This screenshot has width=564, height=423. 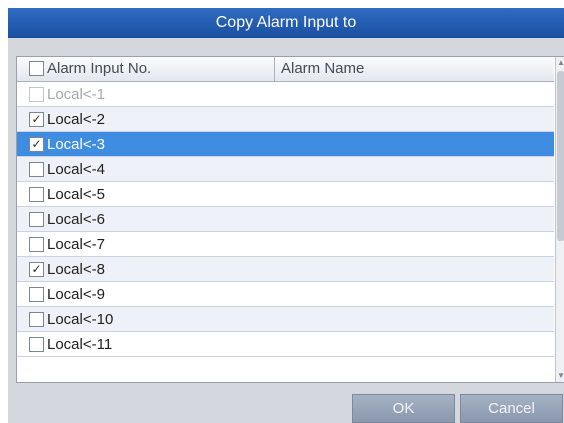 What do you see at coordinates (286, 23) in the screenshot?
I see `dialog-title: Copy Alarm Input to` at bounding box center [286, 23].